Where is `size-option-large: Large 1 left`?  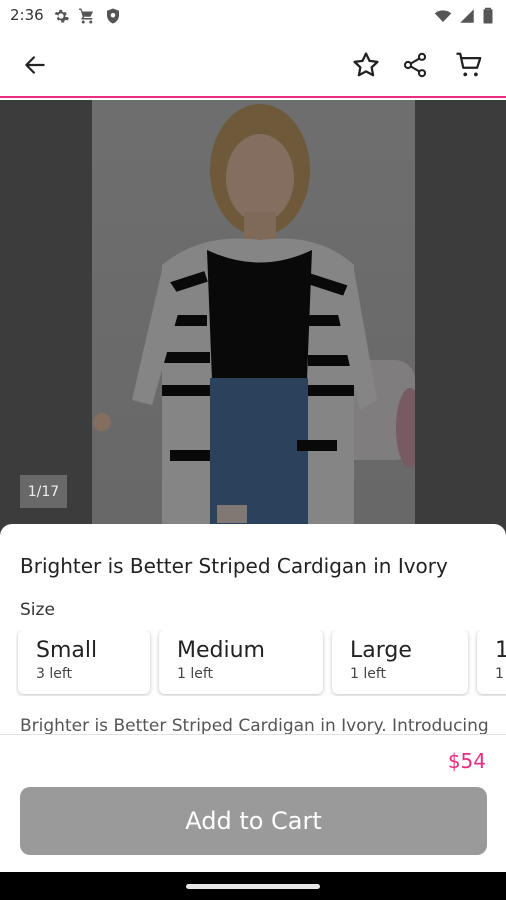
size-option-large: Large 1 left is located at coordinates (400, 662).